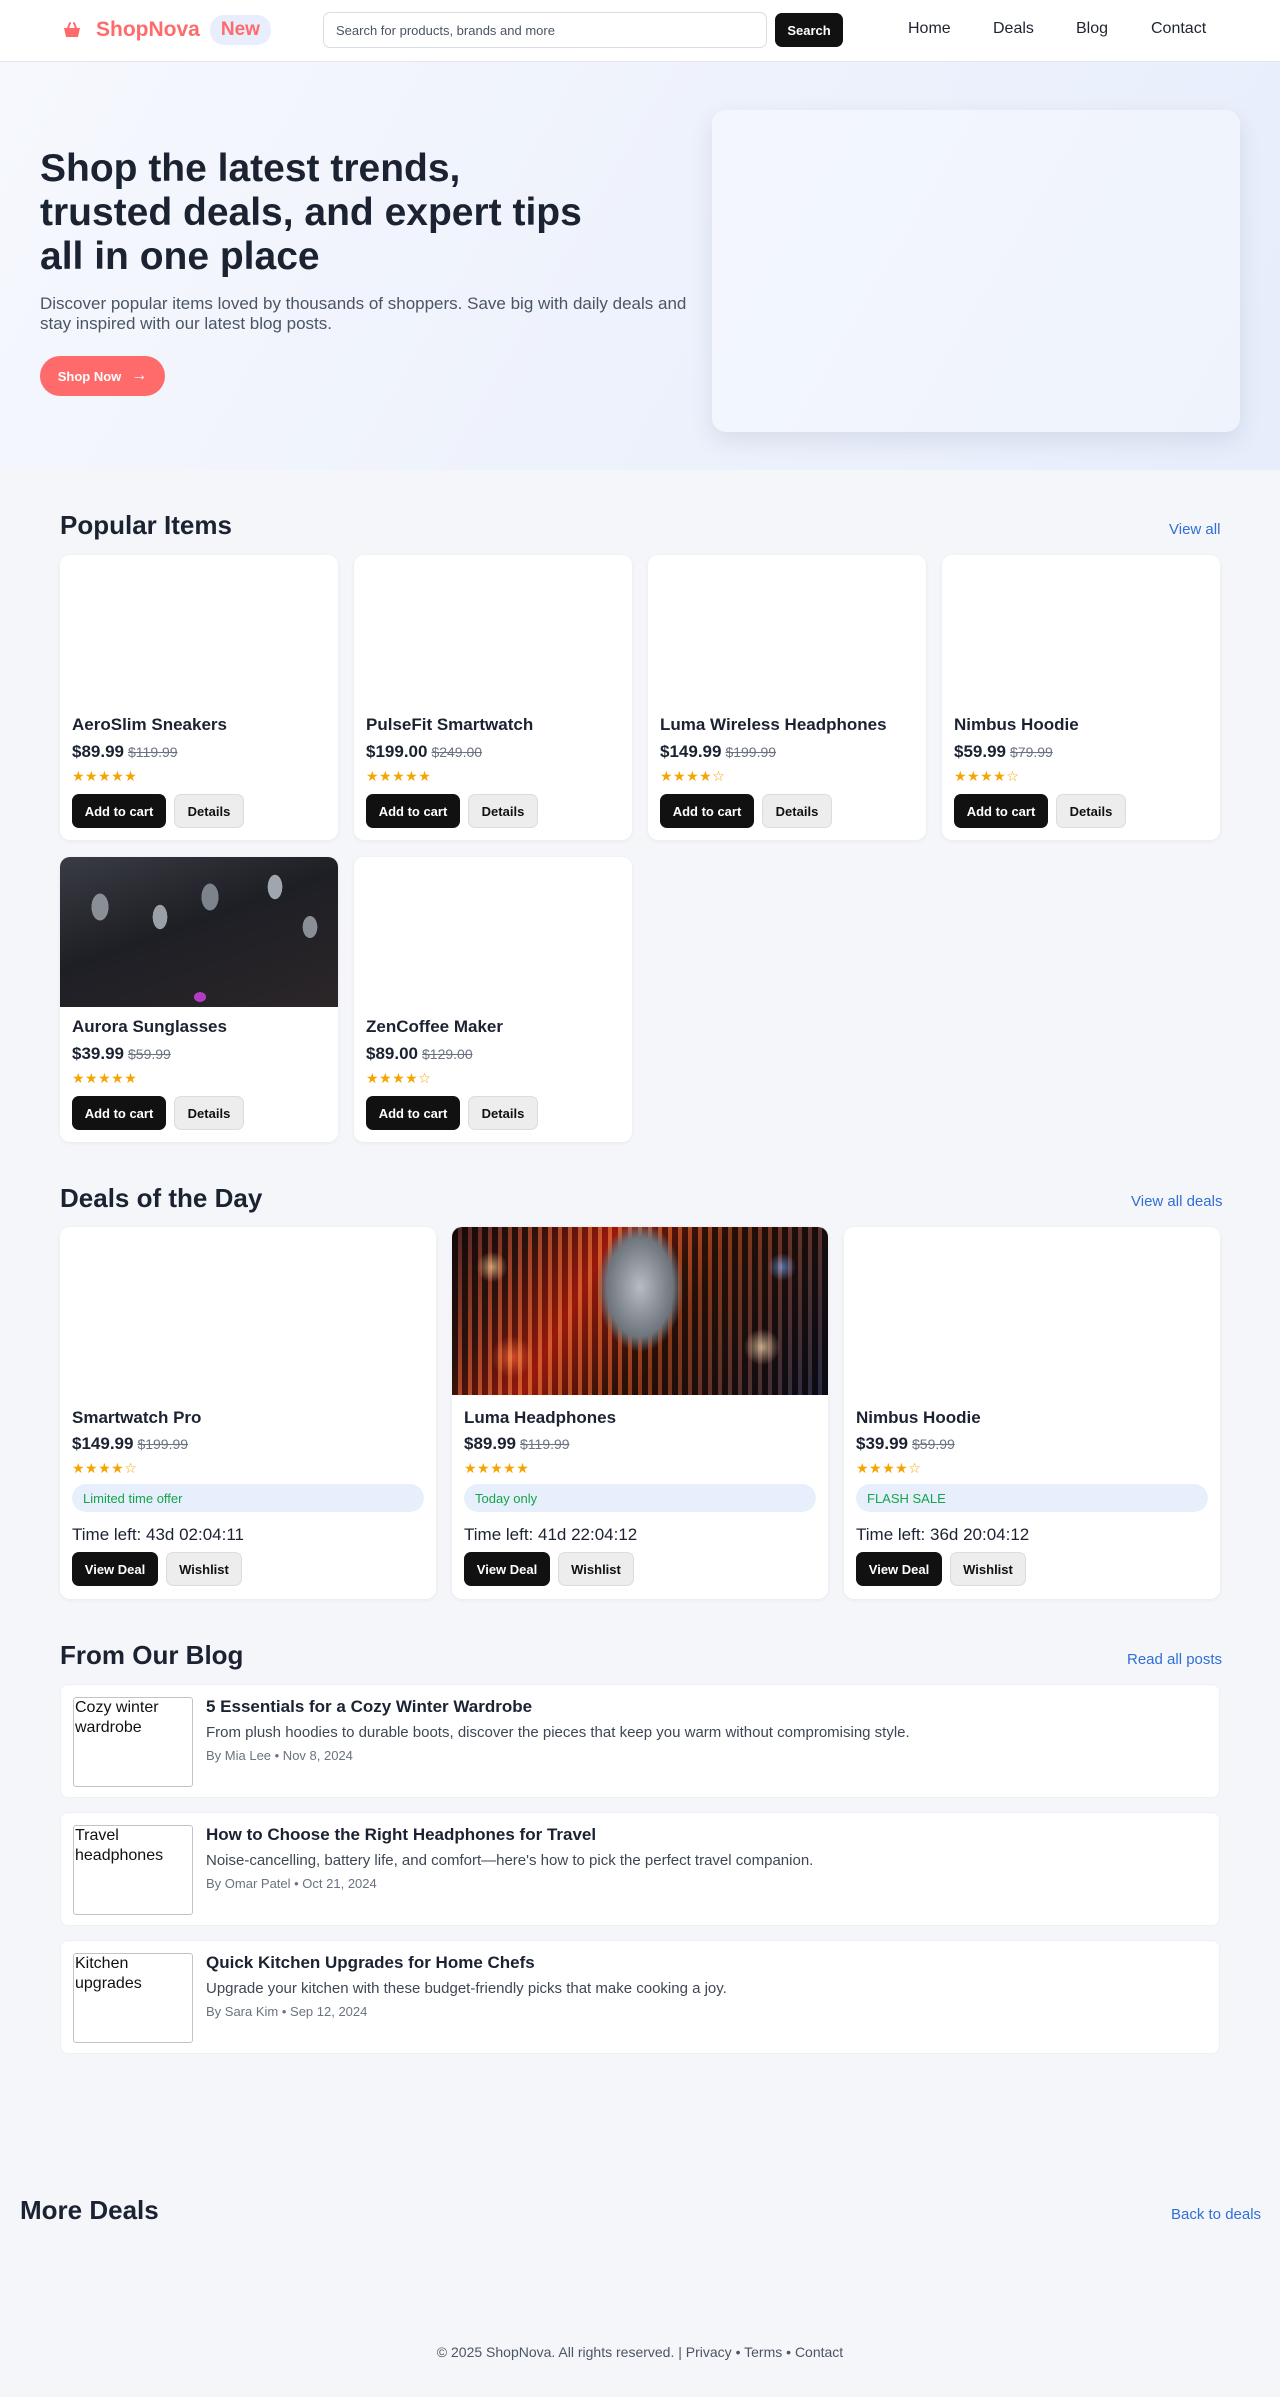  Describe the element at coordinates (882, 1443) in the screenshot. I see `deal-price: $39.99` at that location.